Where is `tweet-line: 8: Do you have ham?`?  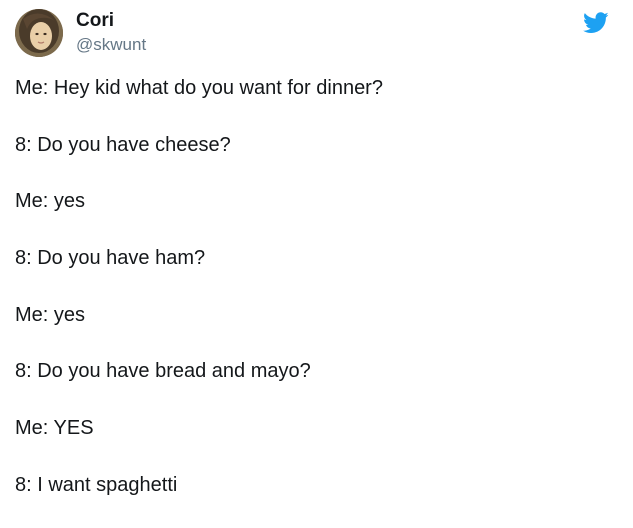
tweet-line: 8: Do you have ham? is located at coordinates (110, 258).